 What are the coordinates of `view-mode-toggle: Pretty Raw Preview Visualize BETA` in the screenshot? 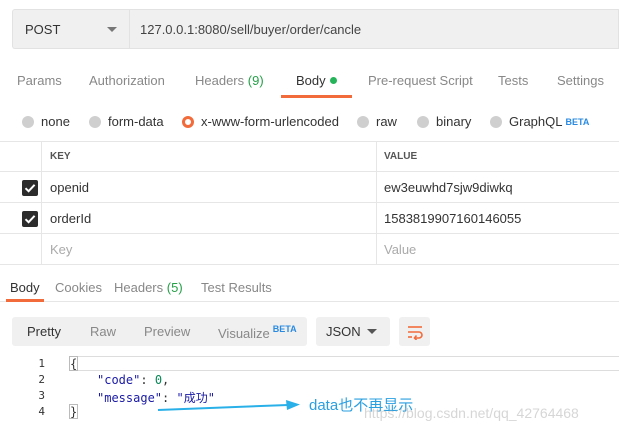 It's located at (159, 331).